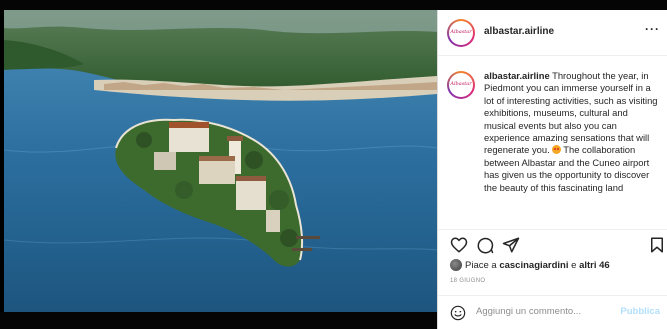 The height and width of the screenshot is (329, 667). What do you see at coordinates (467, 281) in the screenshot?
I see `post-date: 18 GIUGNO` at bounding box center [467, 281].